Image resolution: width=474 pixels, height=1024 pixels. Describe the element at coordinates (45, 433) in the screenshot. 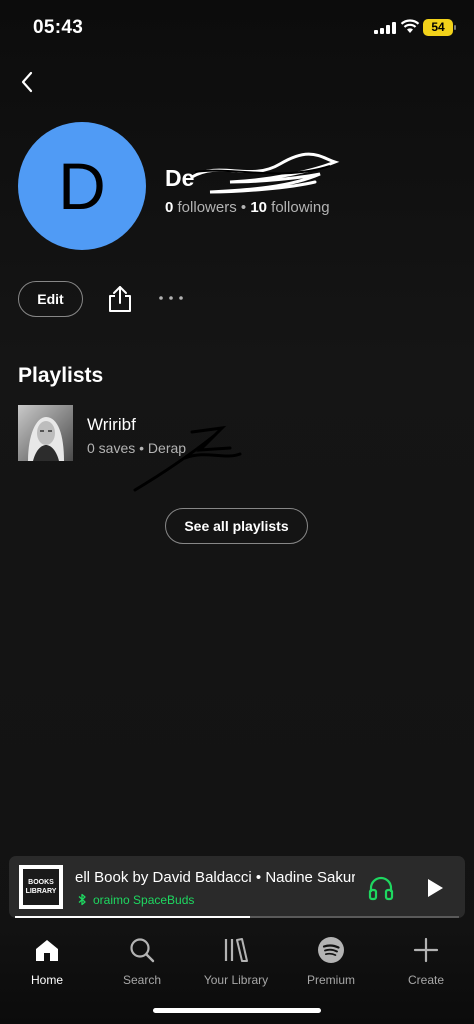

I see `playlist-cover-image` at that location.